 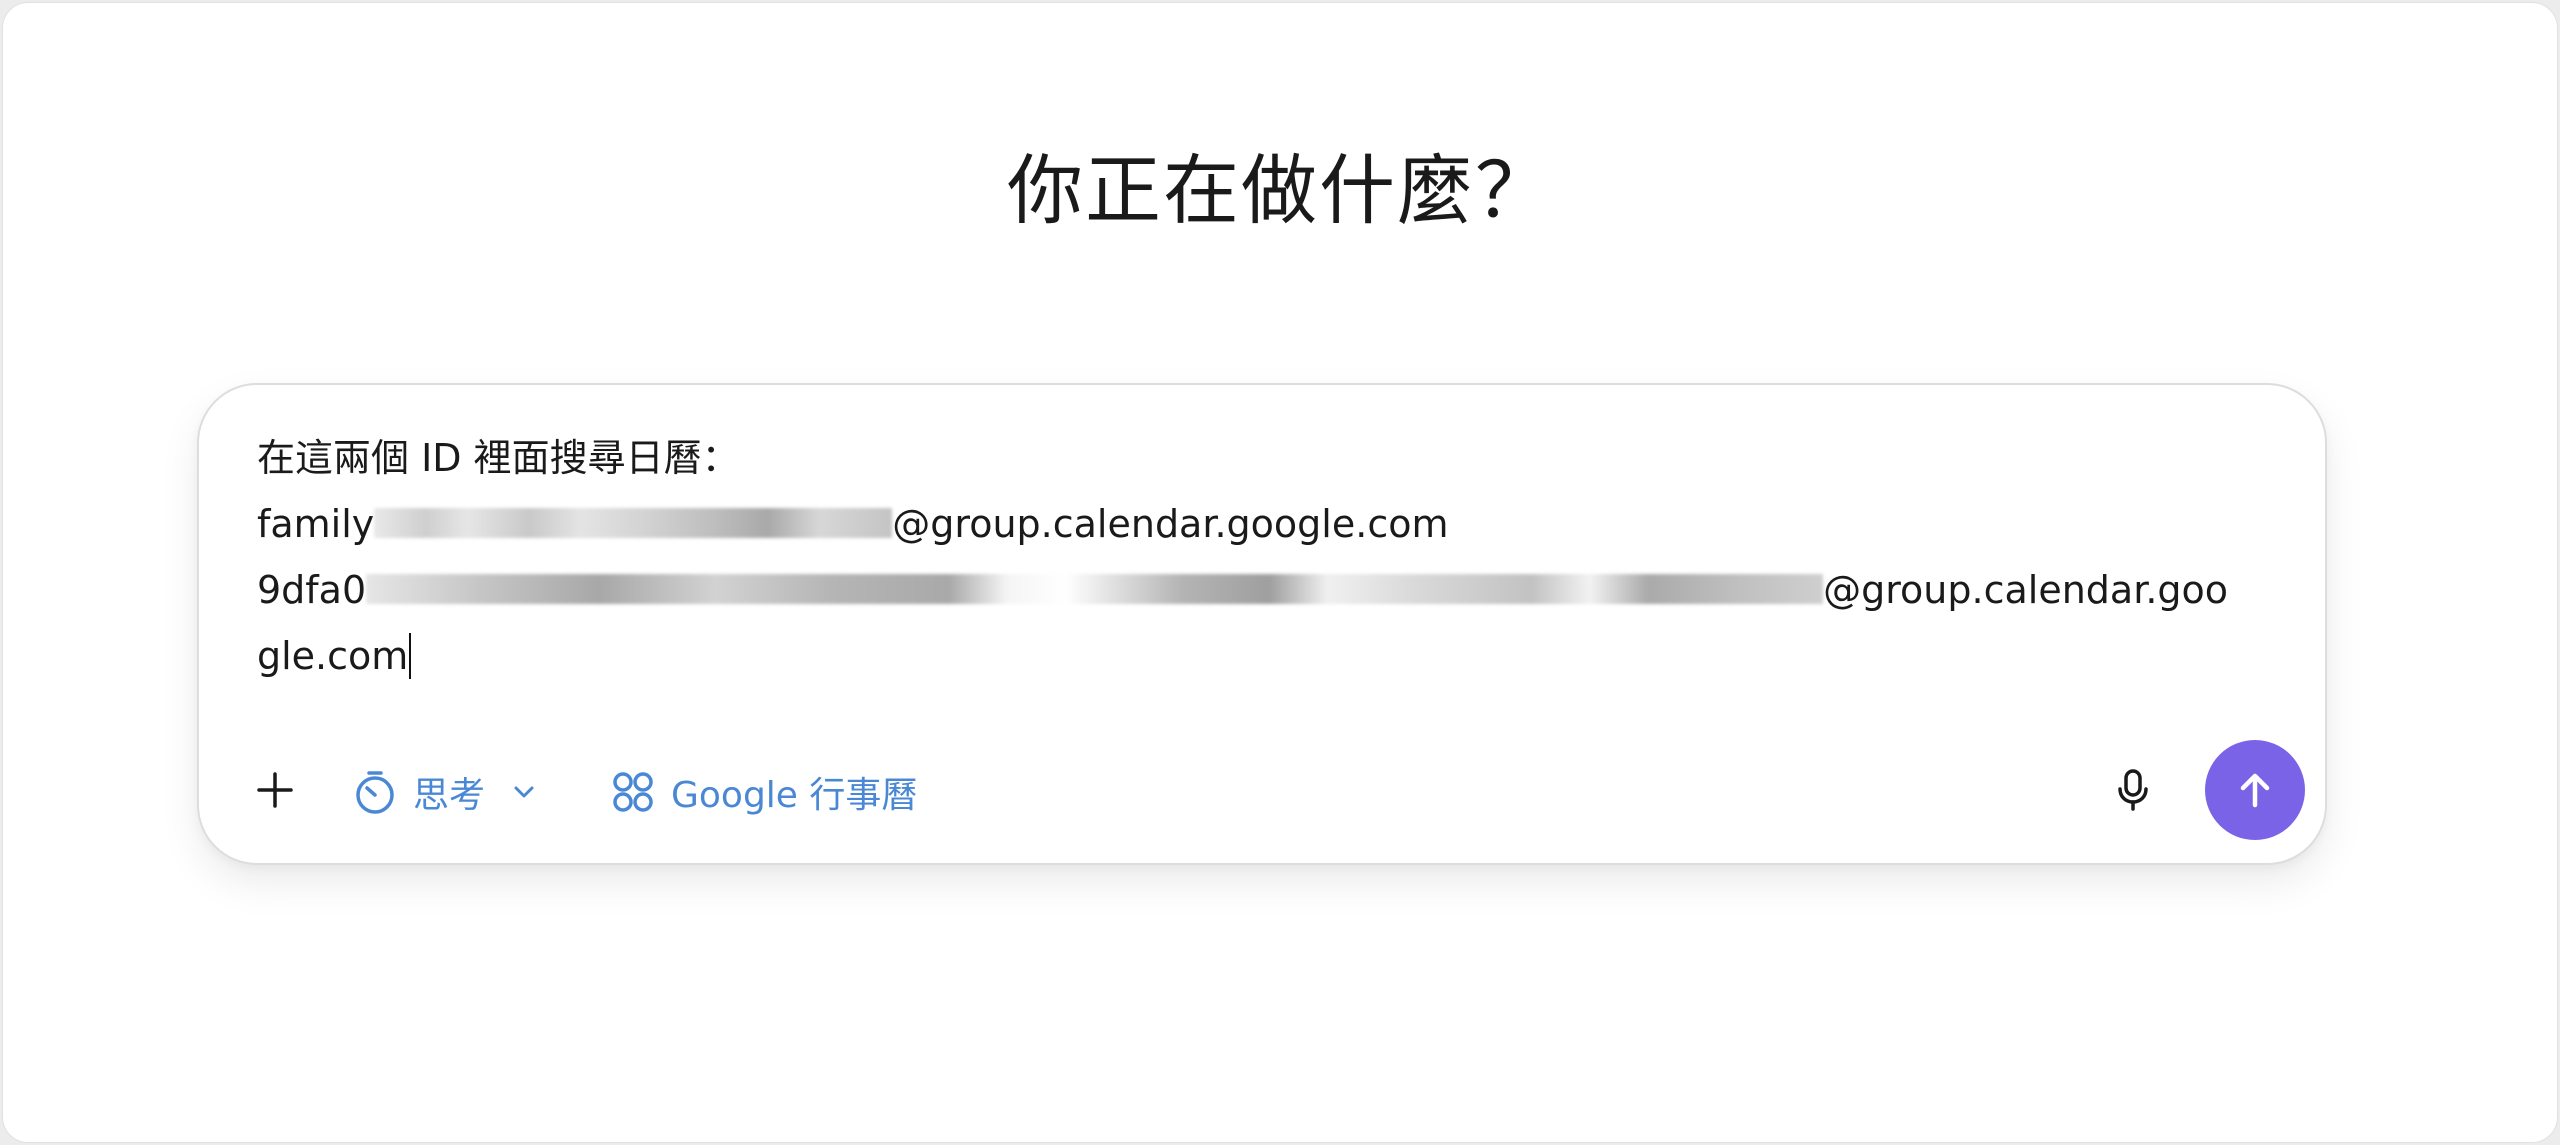 What do you see at coordinates (524, 792) in the screenshot?
I see `chevron-down-icon` at bounding box center [524, 792].